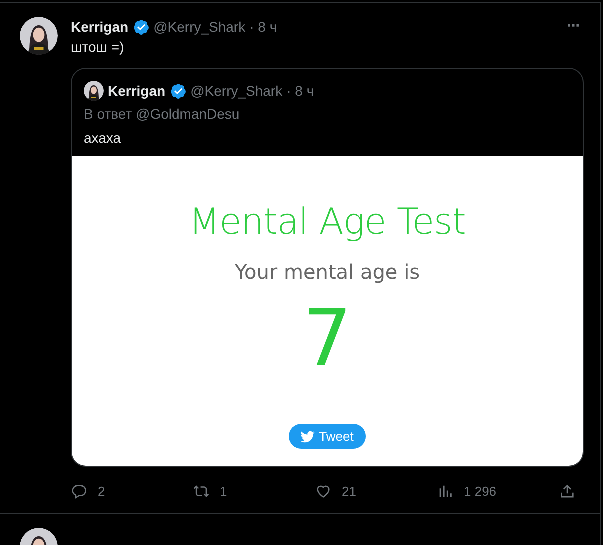 The height and width of the screenshot is (545, 603). What do you see at coordinates (323, 491) in the screenshot?
I see `heart-icon` at bounding box center [323, 491].